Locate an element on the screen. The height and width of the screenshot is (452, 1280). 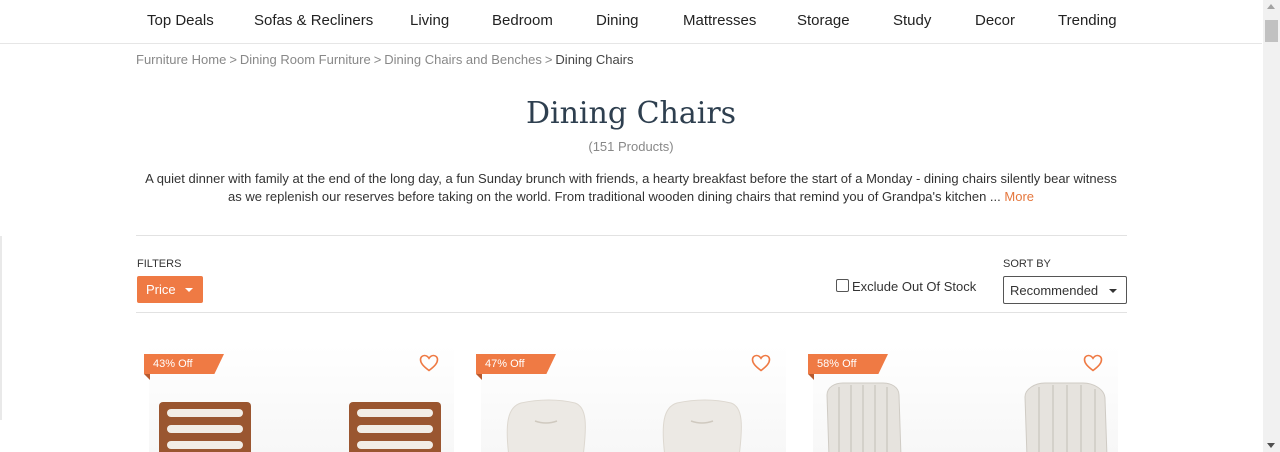
scroll-down-icon is located at coordinates (1271, 445).